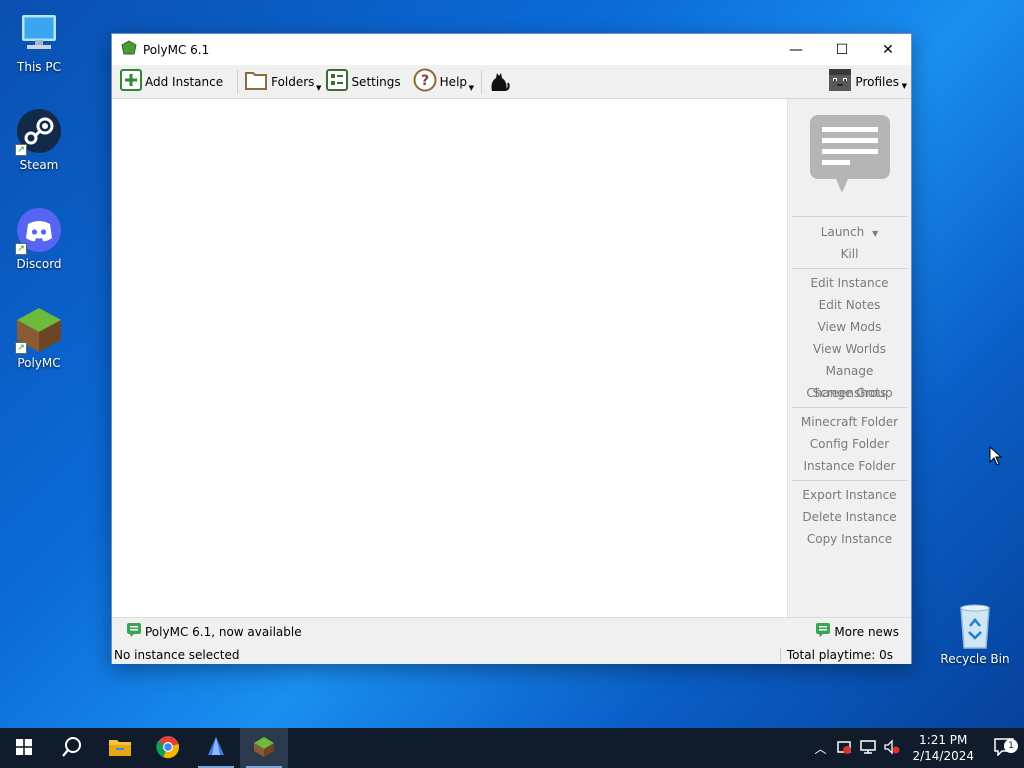  I want to click on taskbar-app-blue, so click(216, 748).